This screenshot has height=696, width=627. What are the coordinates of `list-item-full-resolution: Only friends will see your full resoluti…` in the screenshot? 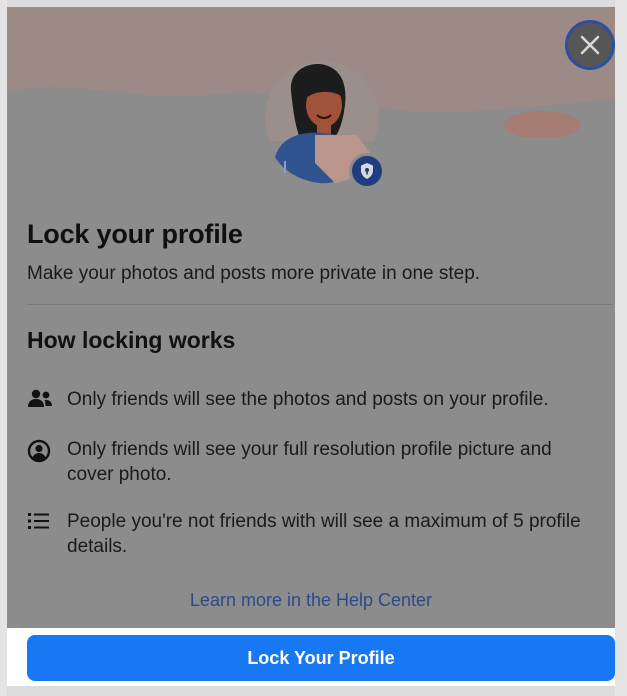 It's located at (321, 462).